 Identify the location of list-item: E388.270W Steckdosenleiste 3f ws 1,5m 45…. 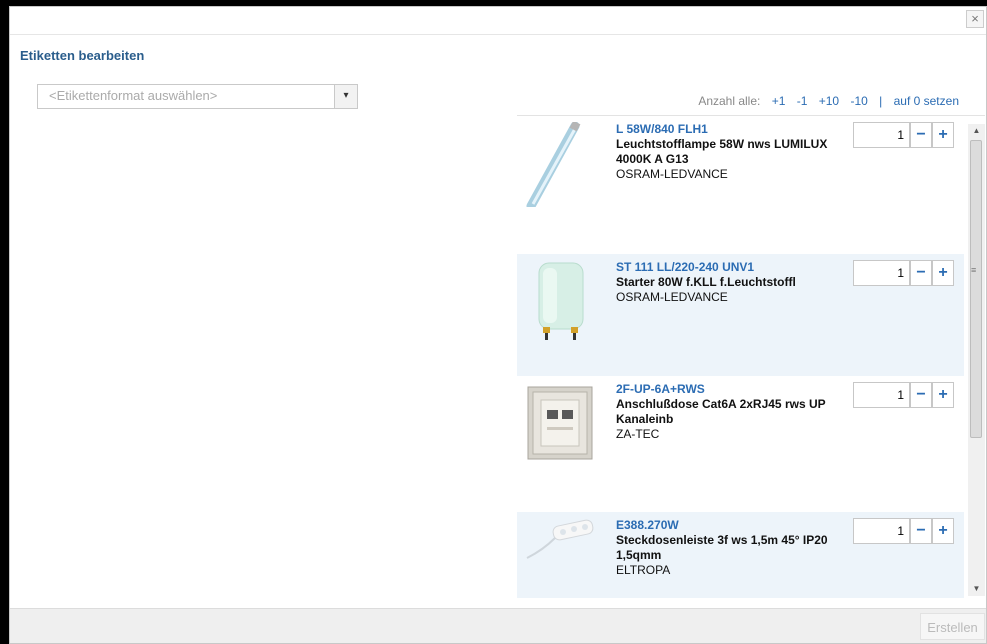
(740, 555).